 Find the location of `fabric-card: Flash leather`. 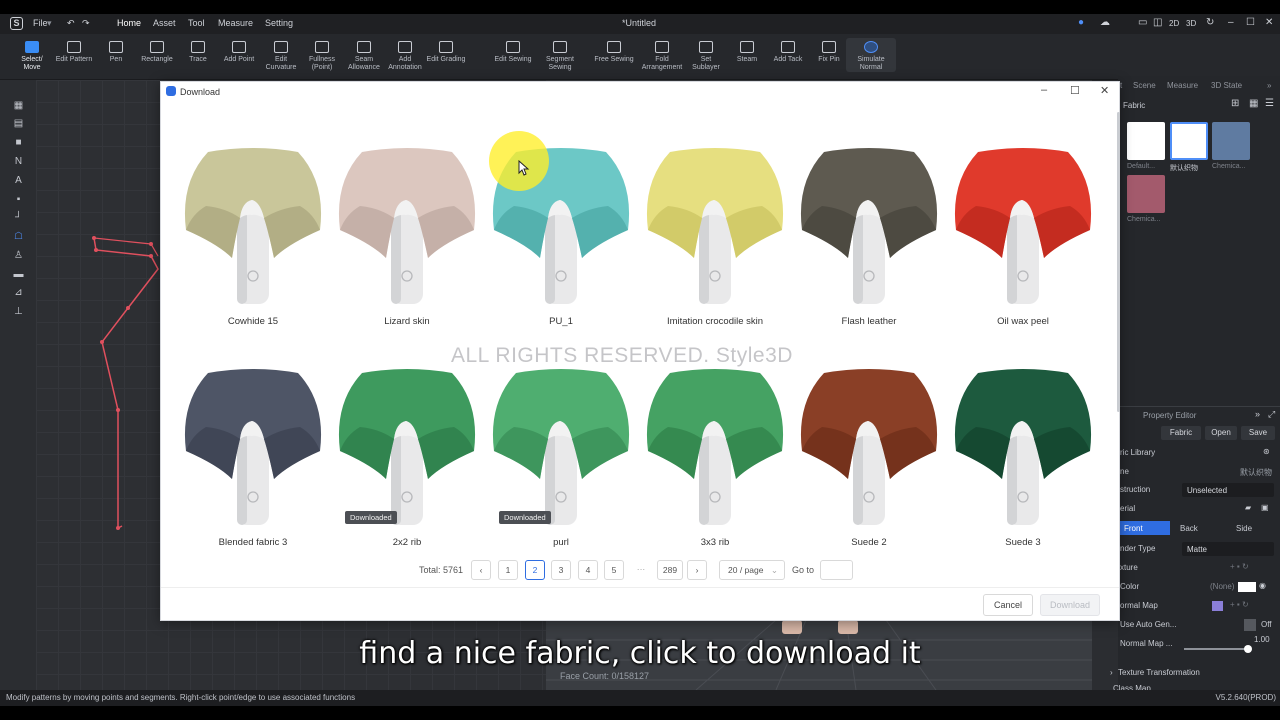

fabric-card: Flash leather is located at coordinates (869, 228).